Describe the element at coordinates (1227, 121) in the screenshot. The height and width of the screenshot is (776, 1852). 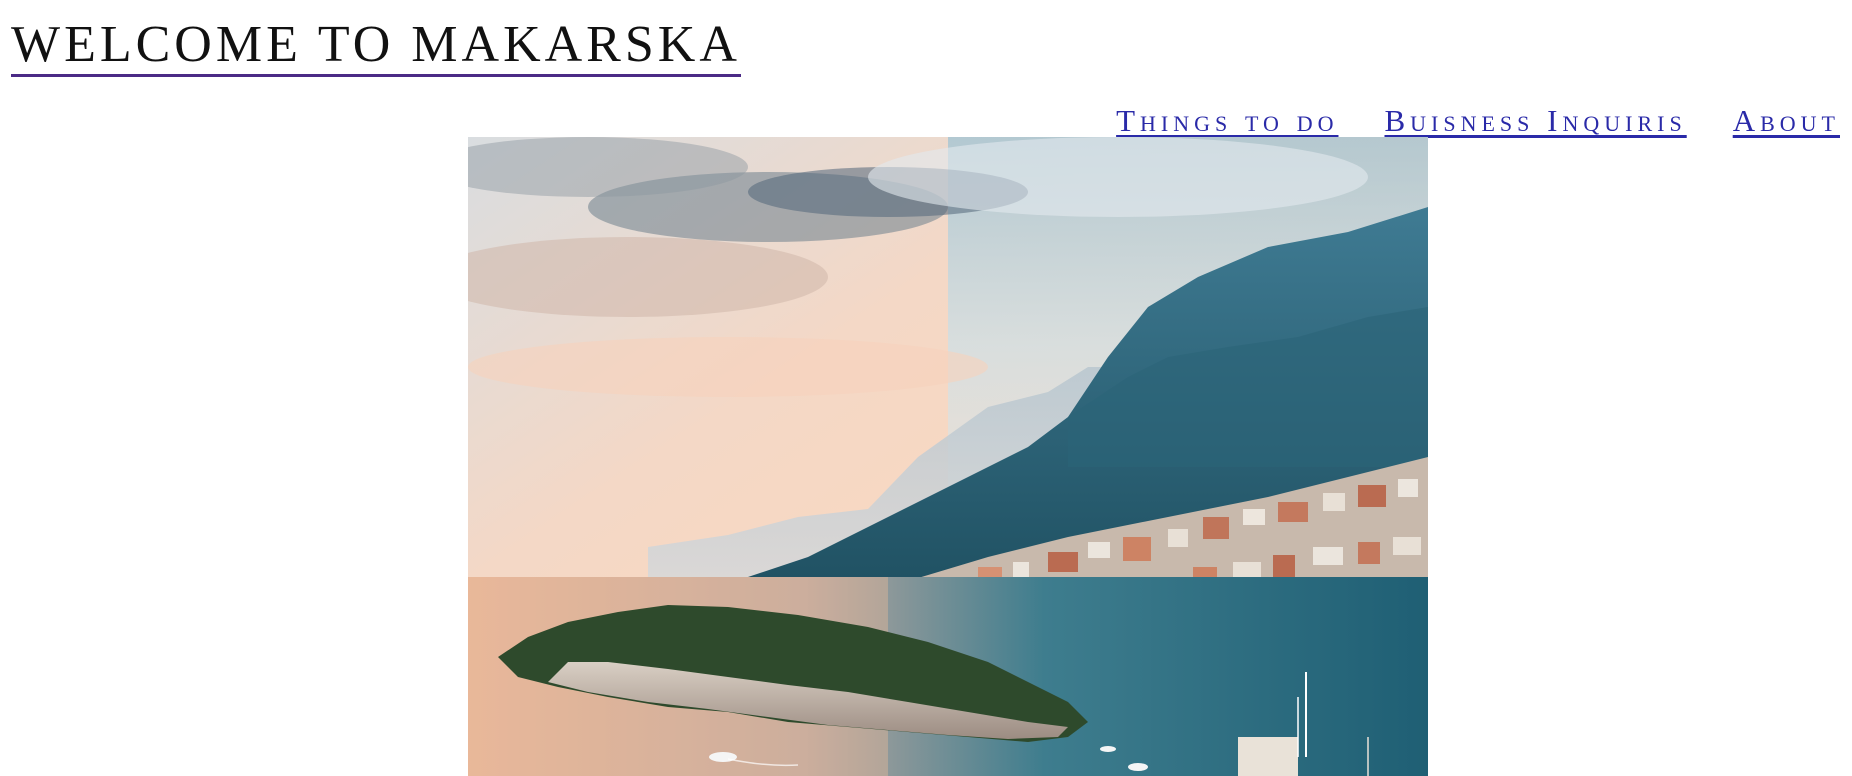
I see `nav-link-things-to-do: Things to do` at that location.